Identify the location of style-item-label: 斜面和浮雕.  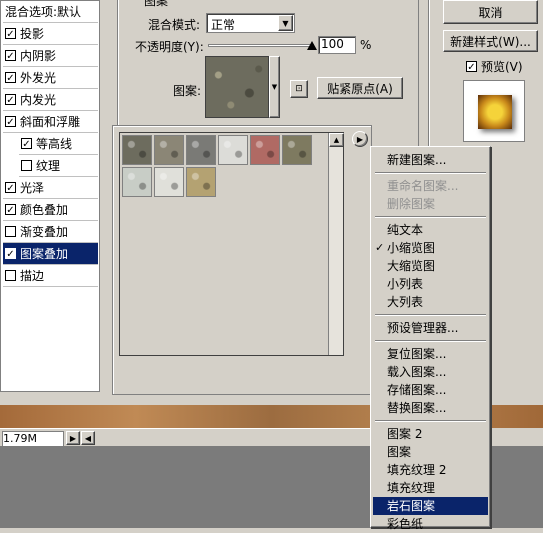
(50, 122).